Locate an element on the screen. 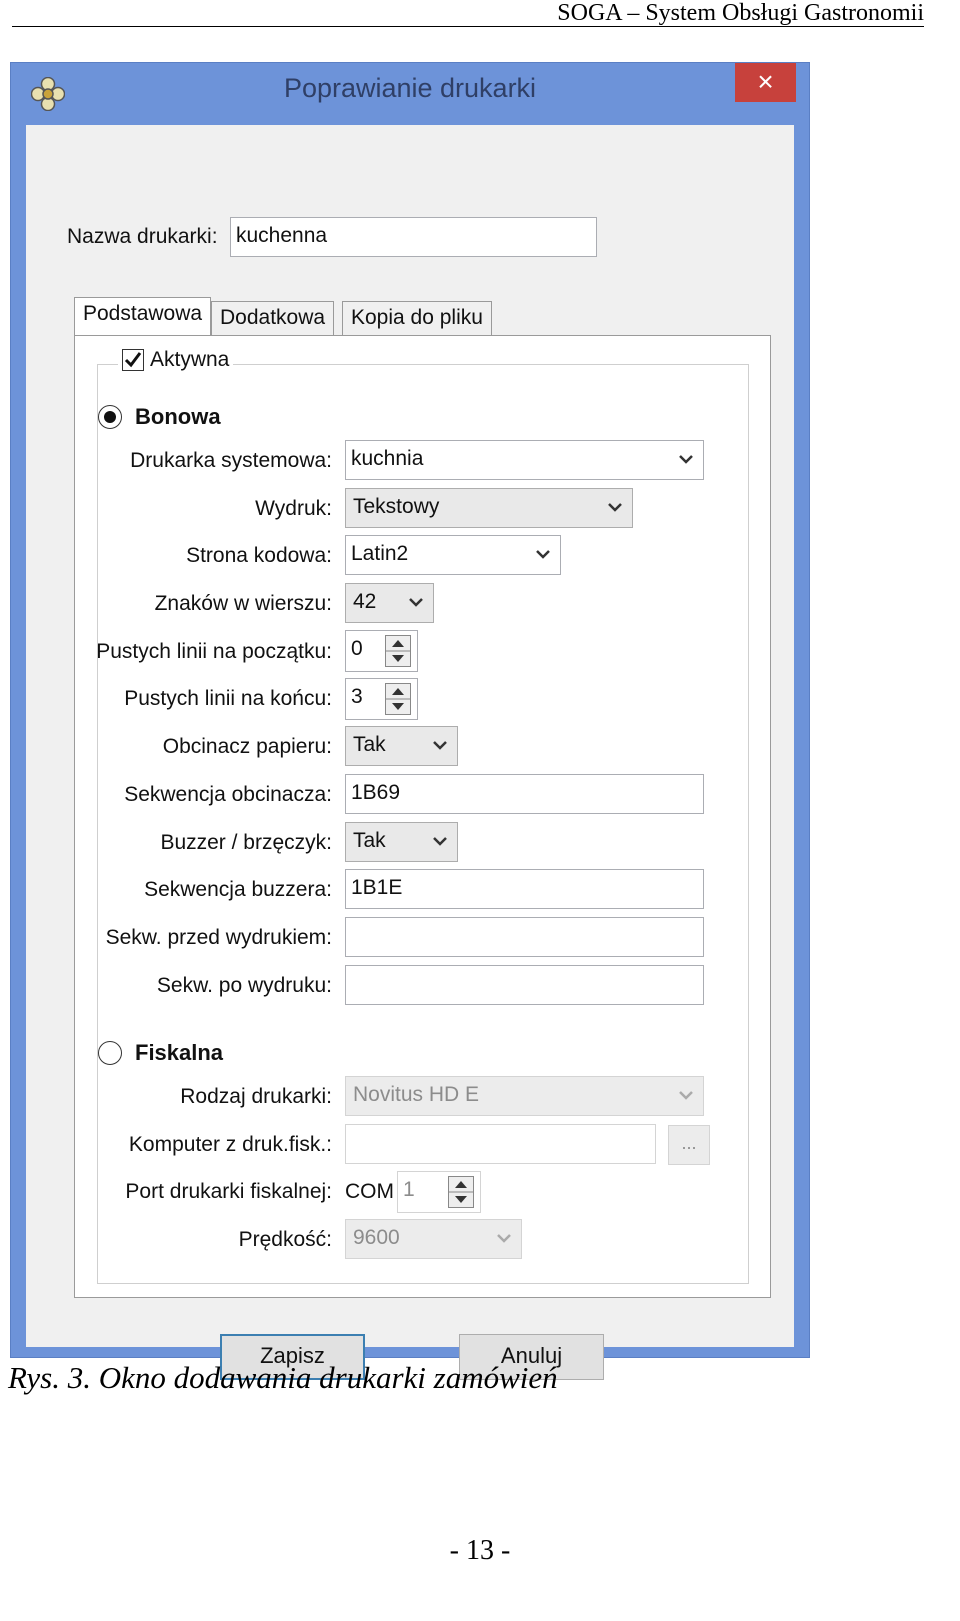 The height and width of the screenshot is (1621, 960). close-icon: × is located at coordinates (765, 81).